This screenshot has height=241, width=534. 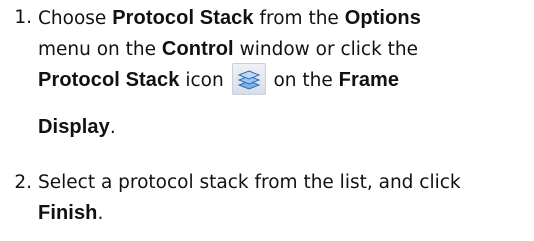 I want to click on icon-label: Protocol Stack, so click(x=109, y=80).